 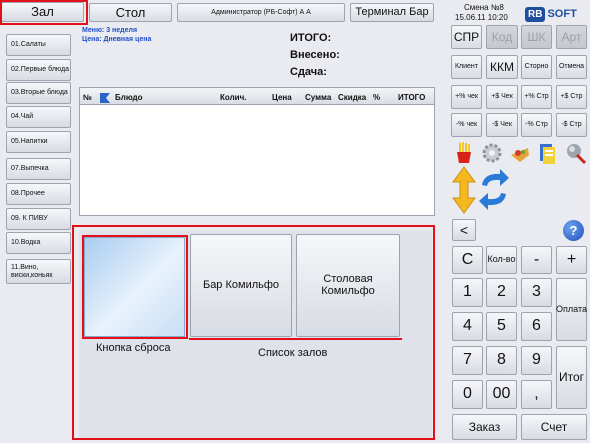 I want to click on column-discount: Скидка, so click(x=352, y=97).